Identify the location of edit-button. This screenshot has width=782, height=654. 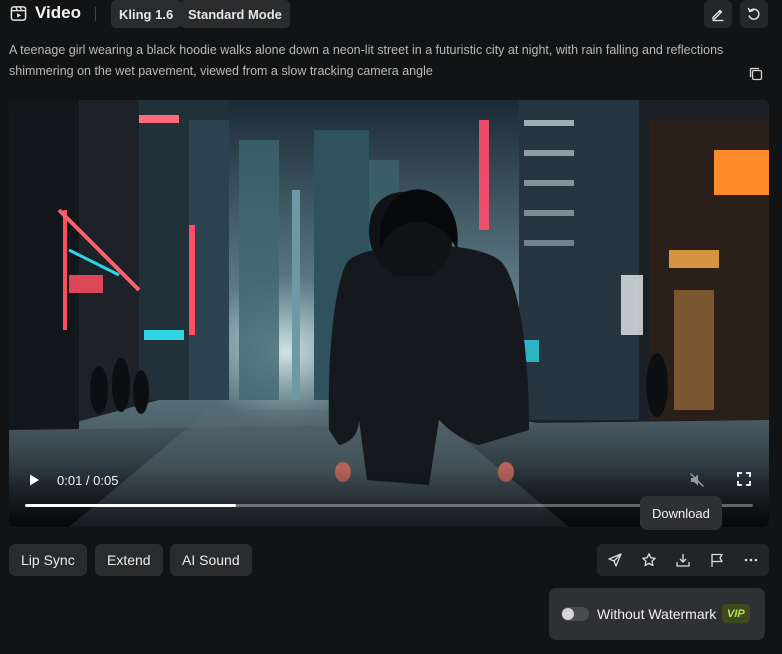
(718, 14).